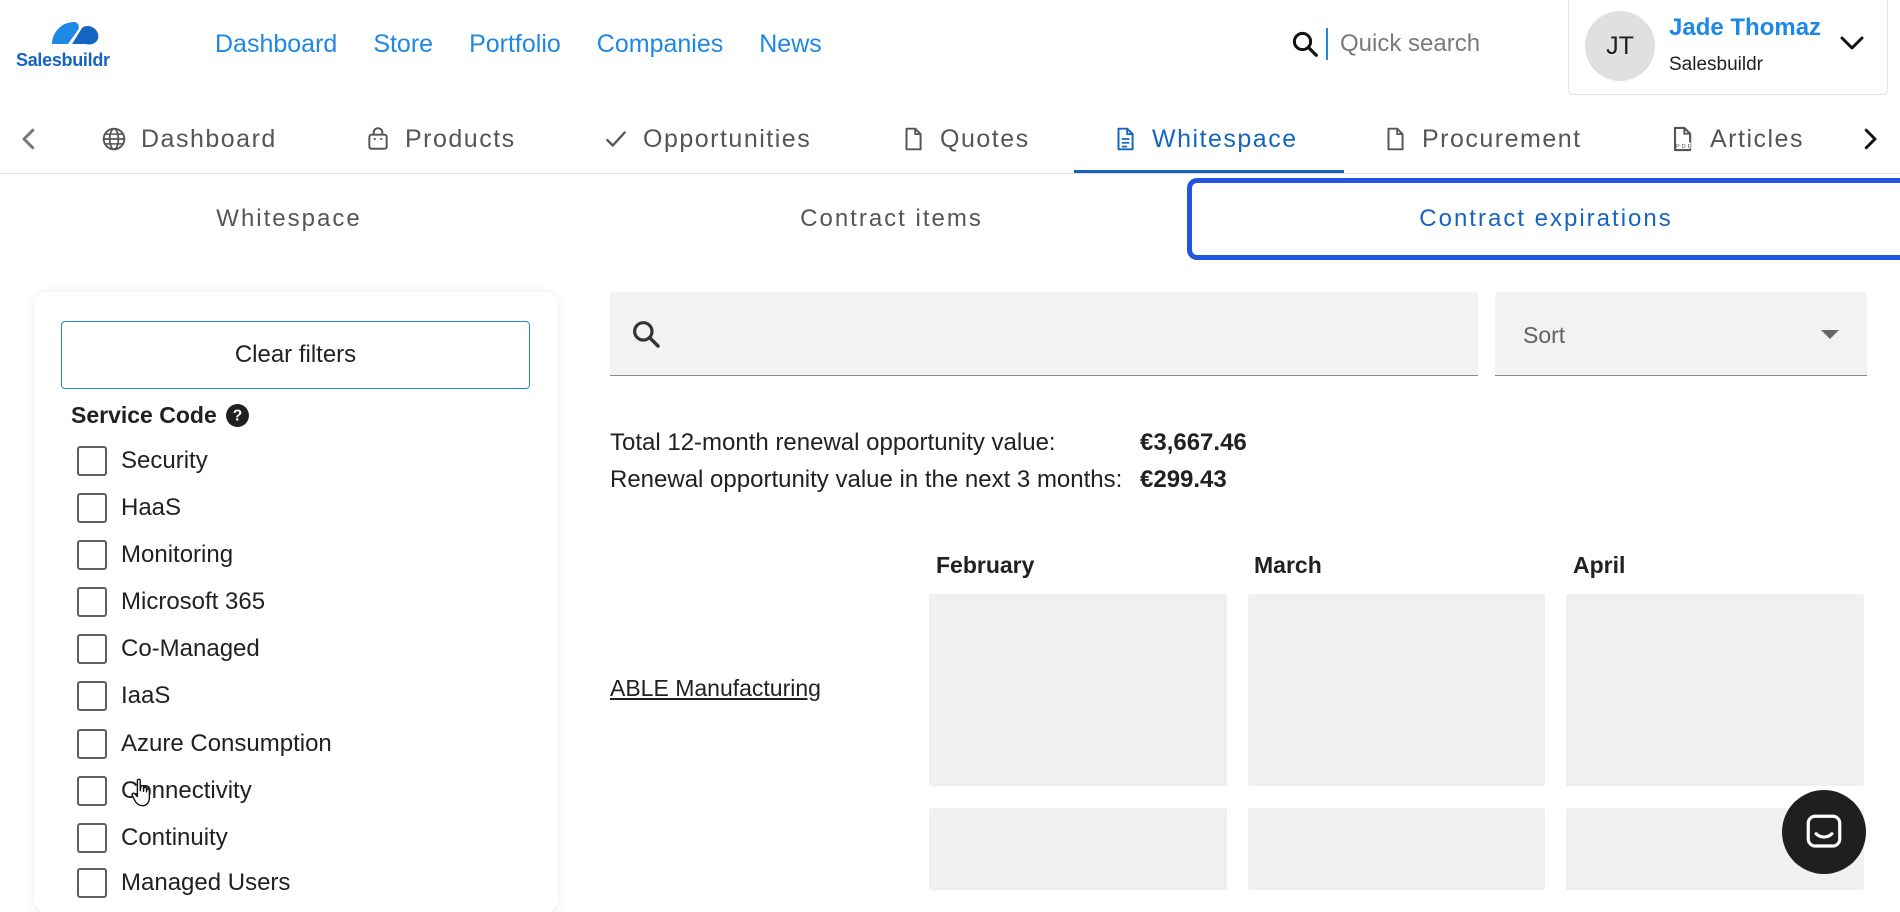 The width and height of the screenshot is (1900, 912). I want to click on subtab-contract-expirations: Contract expirations, so click(1543, 219).